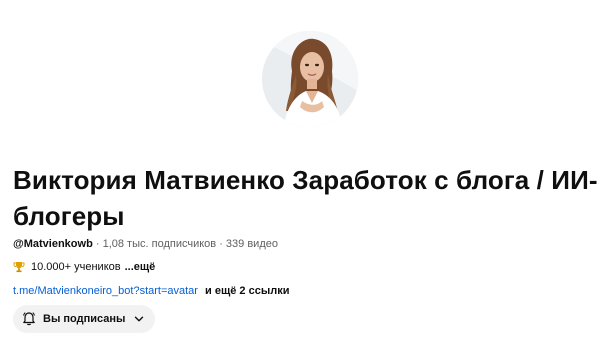 This screenshot has width=610, height=343. Describe the element at coordinates (310, 79) in the screenshot. I see `channel-avatar` at that location.